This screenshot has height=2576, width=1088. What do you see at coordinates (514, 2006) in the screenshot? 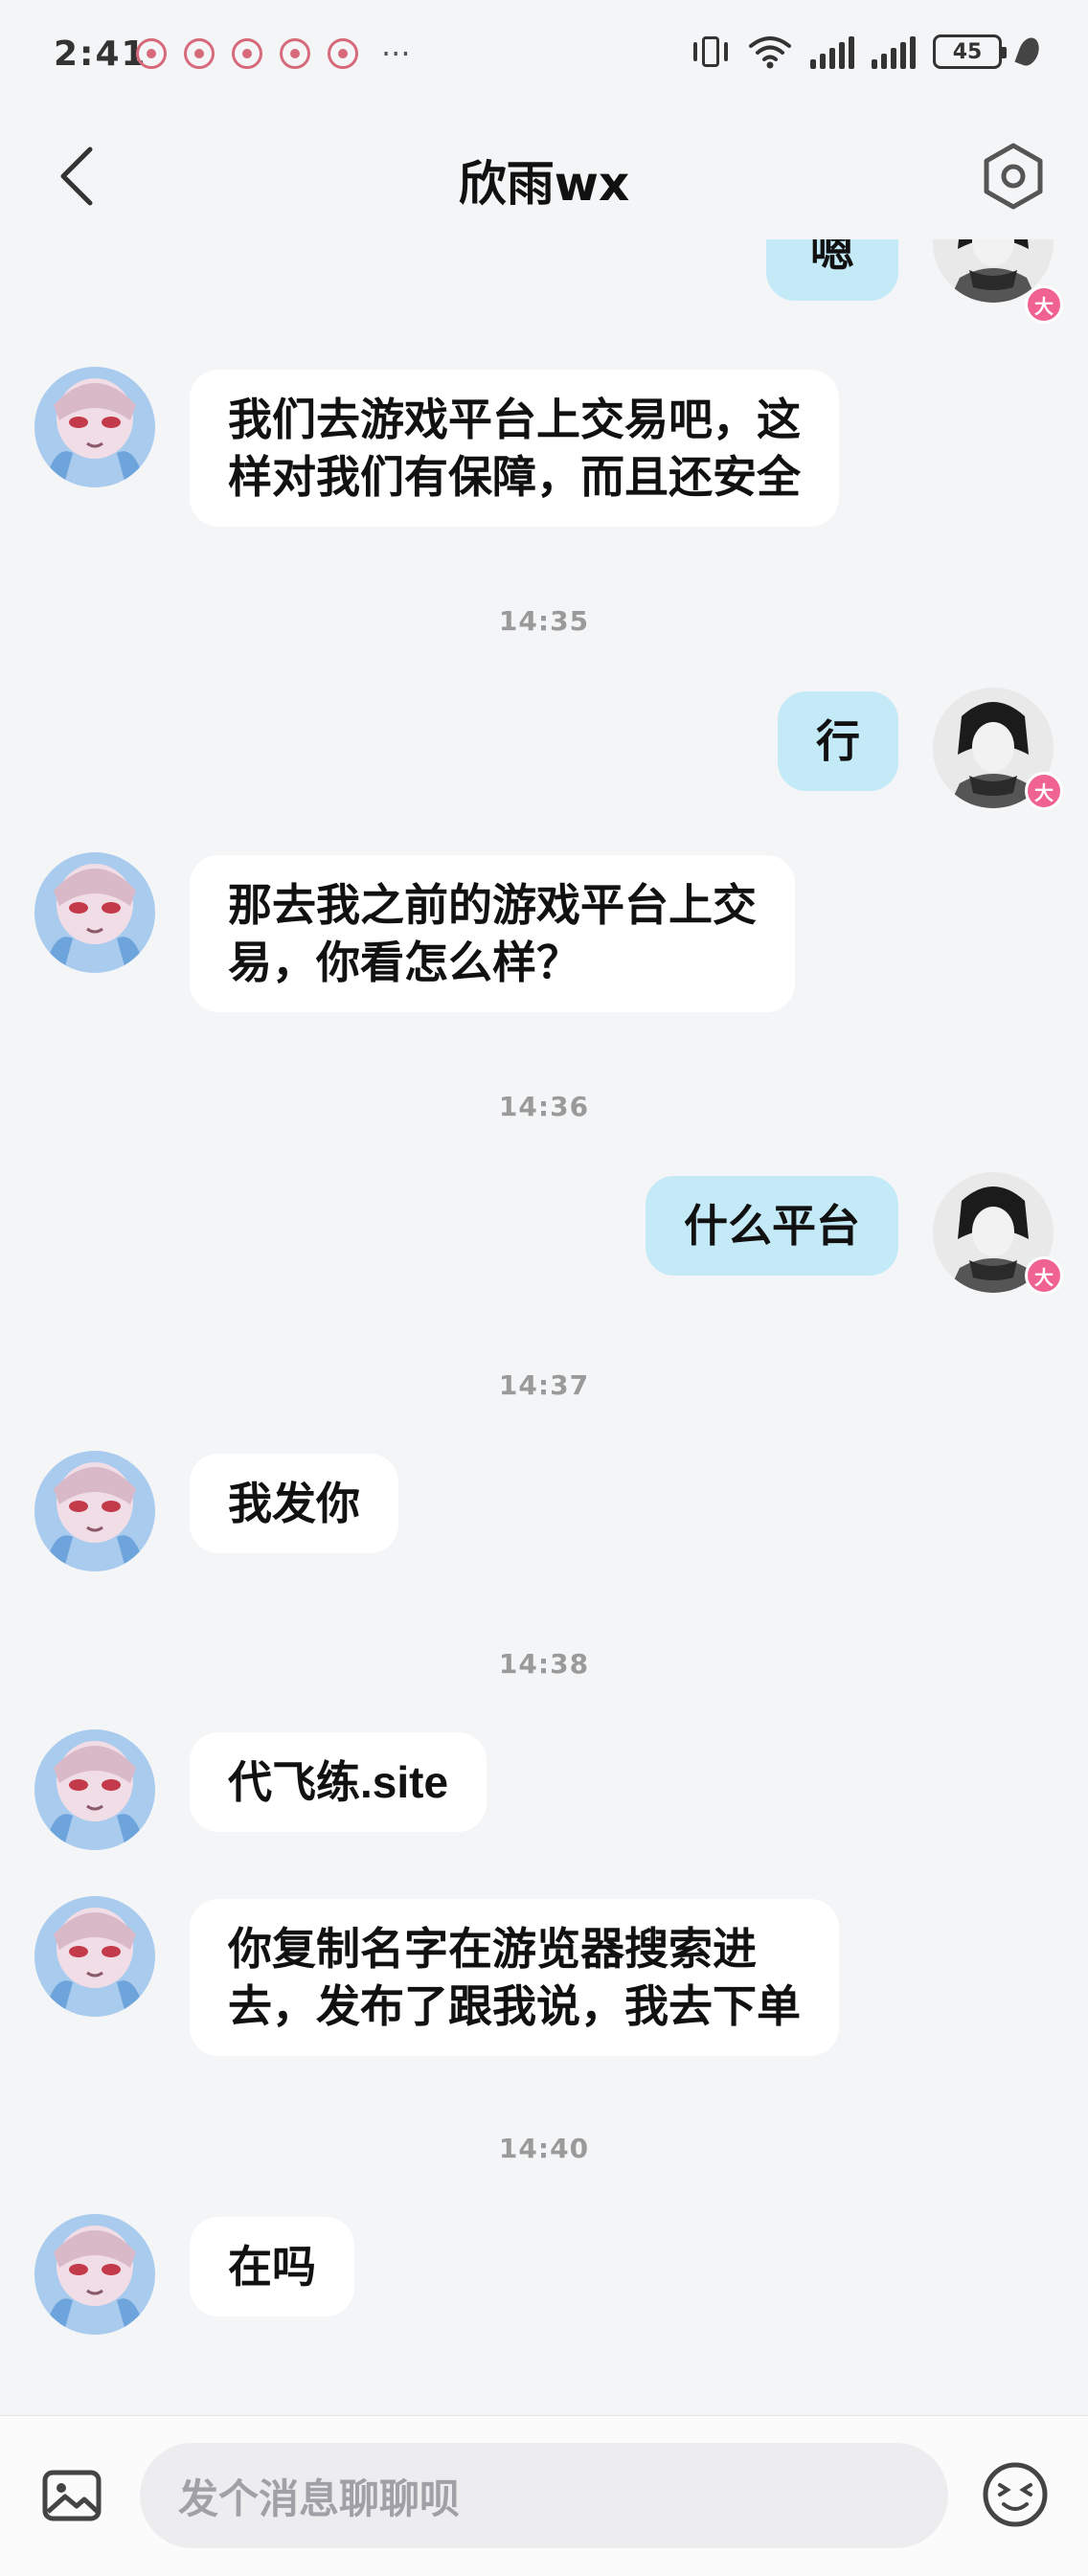
I see `message-text-line: 去，发布了跟我说，我去下单` at bounding box center [514, 2006].